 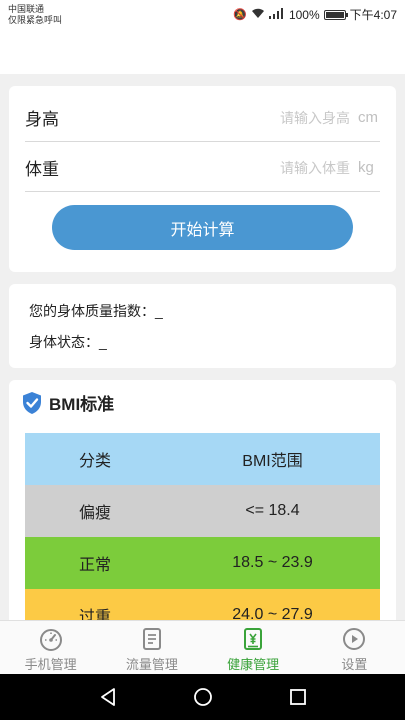 I want to click on tab-health-management: 健康管理, so click(x=253, y=647).